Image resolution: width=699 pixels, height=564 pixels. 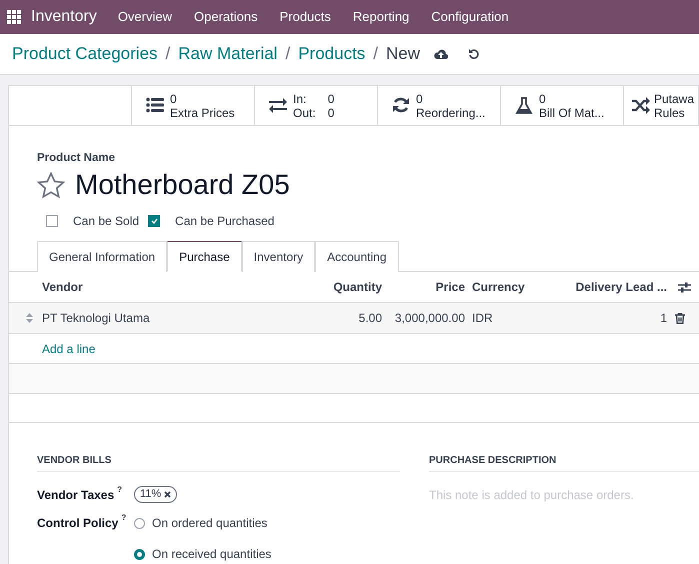 What do you see at coordinates (102, 256) in the screenshot?
I see `tab: General Information` at bounding box center [102, 256].